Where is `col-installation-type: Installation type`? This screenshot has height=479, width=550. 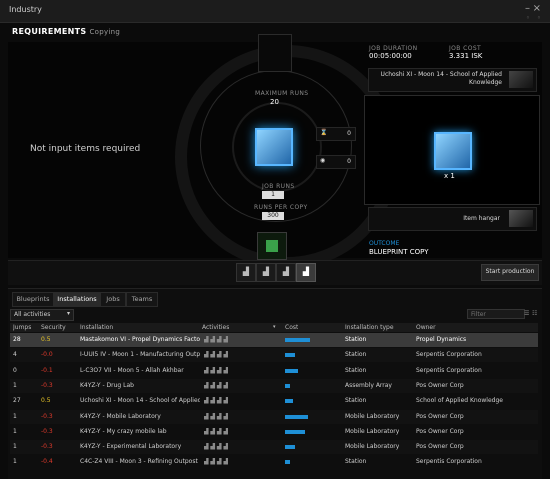 col-installation-type: Installation type is located at coordinates (369, 327).